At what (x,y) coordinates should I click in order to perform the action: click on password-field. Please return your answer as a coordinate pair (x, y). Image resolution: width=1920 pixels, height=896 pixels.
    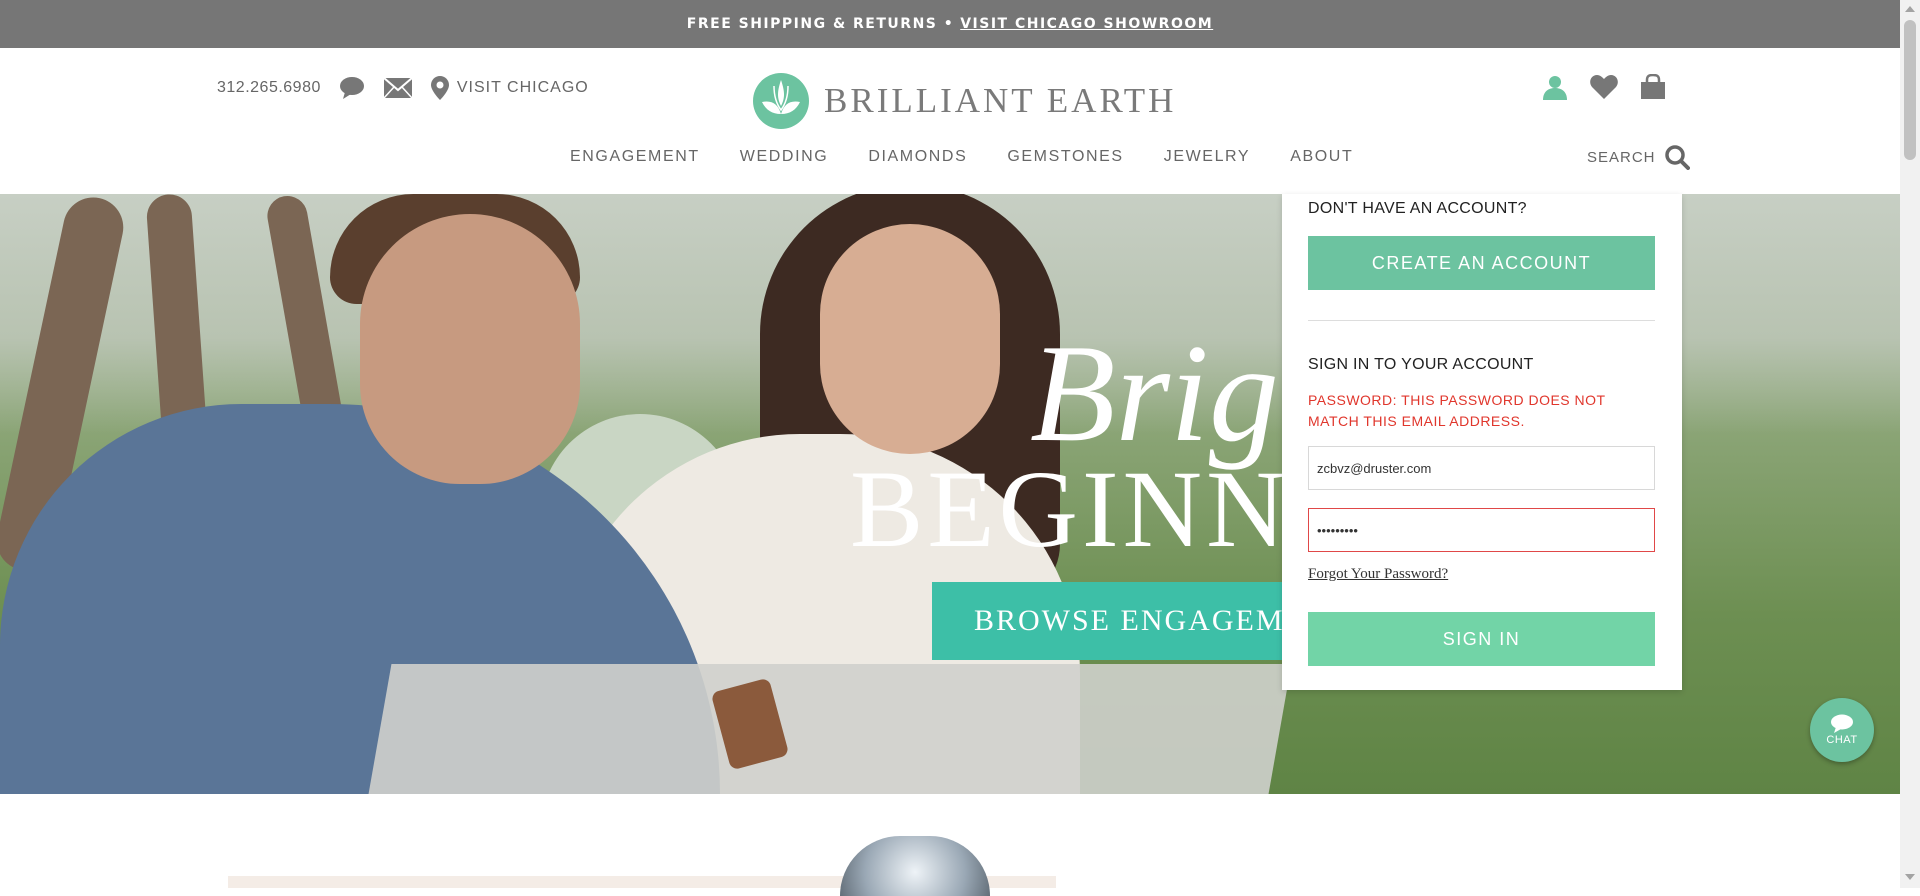
    Looking at the image, I should click on (1481, 530).